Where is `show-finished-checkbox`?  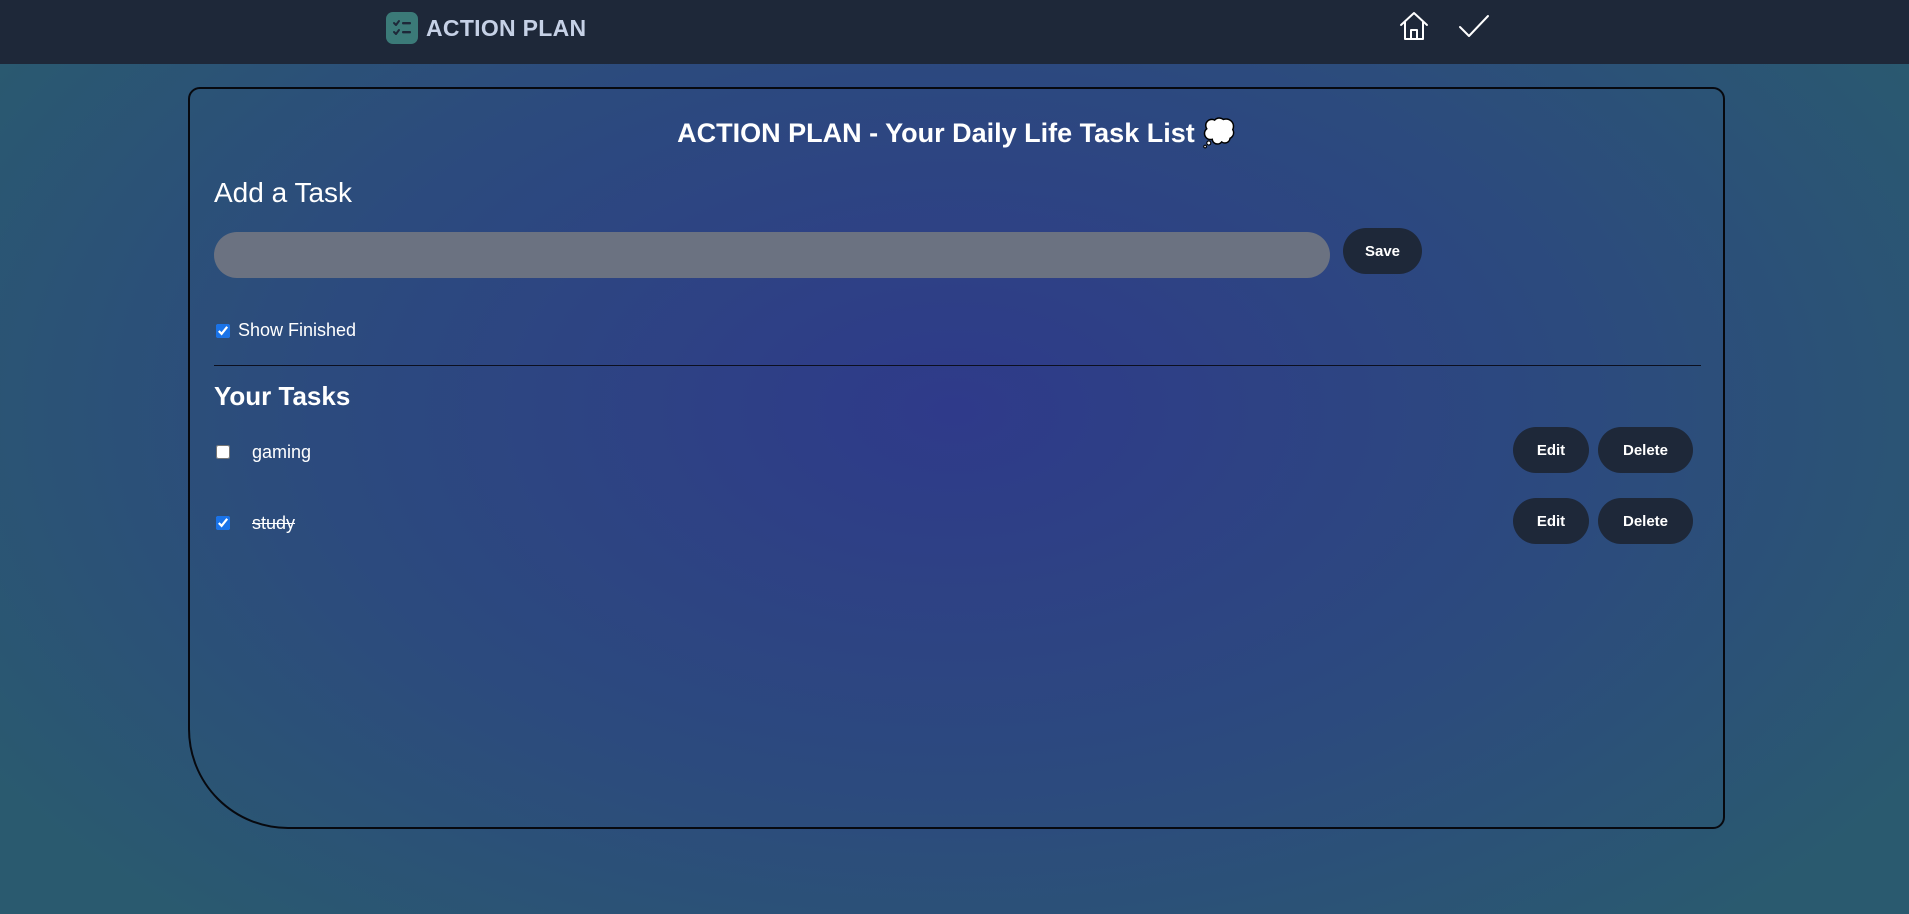
show-finished-checkbox is located at coordinates (223, 331).